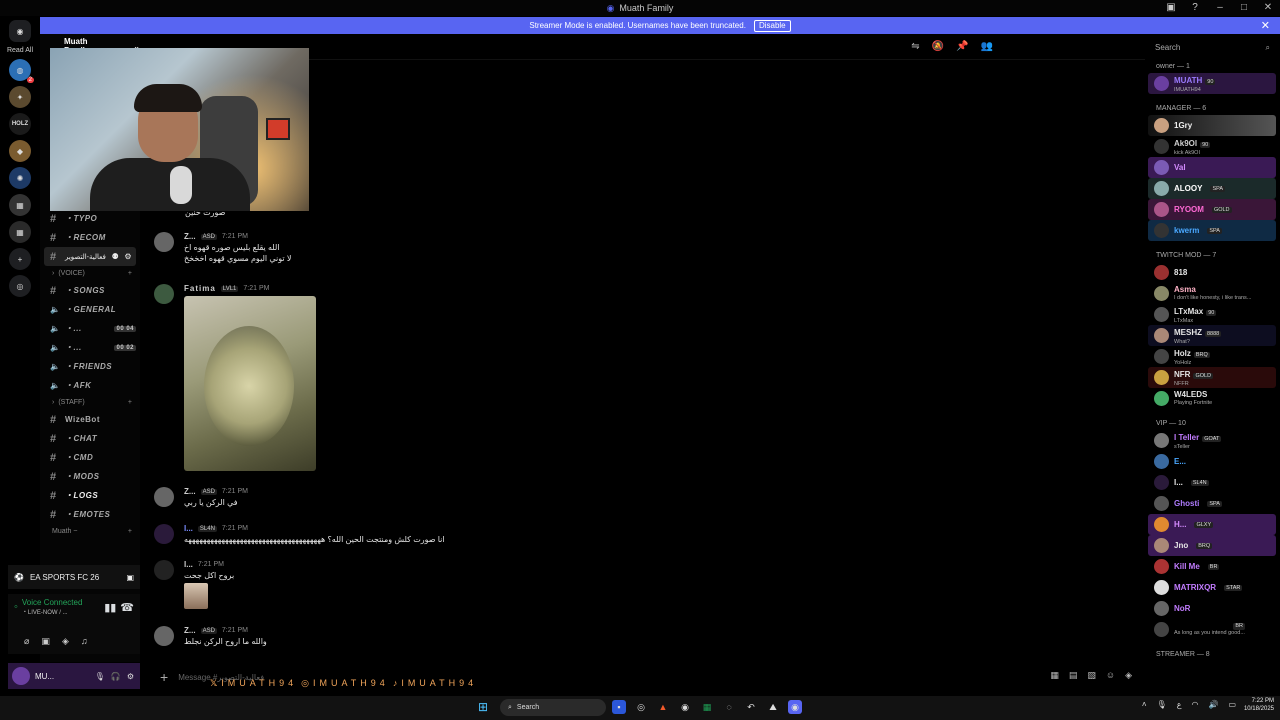 Image resolution: width=1280 pixels, height=720 pixels. Describe the element at coordinates (90, 290) in the screenshot. I see `channel-songs: # ・SONGS` at that location.